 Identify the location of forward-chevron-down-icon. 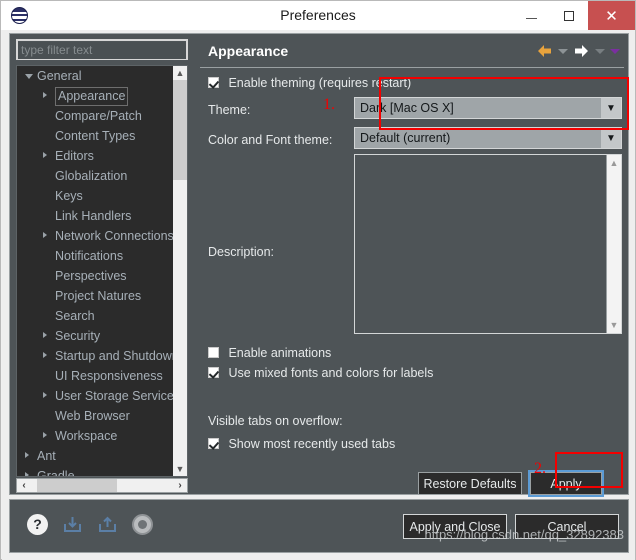
(600, 51).